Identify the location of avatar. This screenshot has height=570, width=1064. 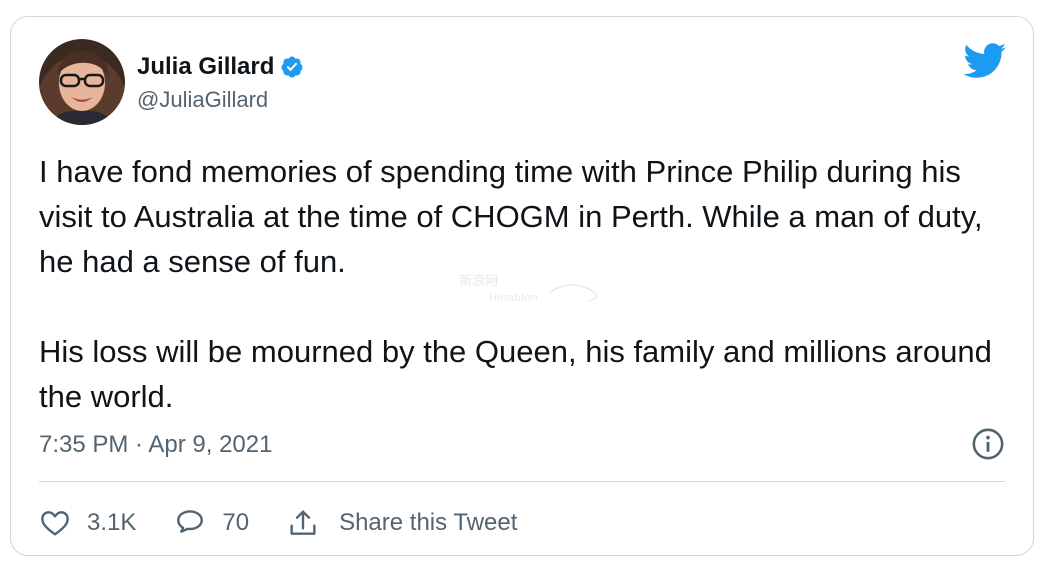
(82, 82).